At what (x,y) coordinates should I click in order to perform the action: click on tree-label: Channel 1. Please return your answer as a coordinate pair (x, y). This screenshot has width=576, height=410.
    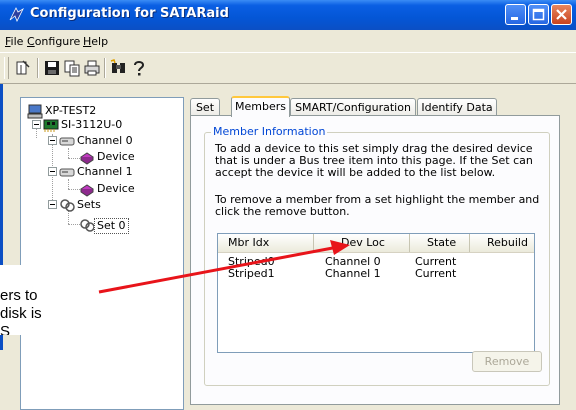
    Looking at the image, I should click on (105, 171).